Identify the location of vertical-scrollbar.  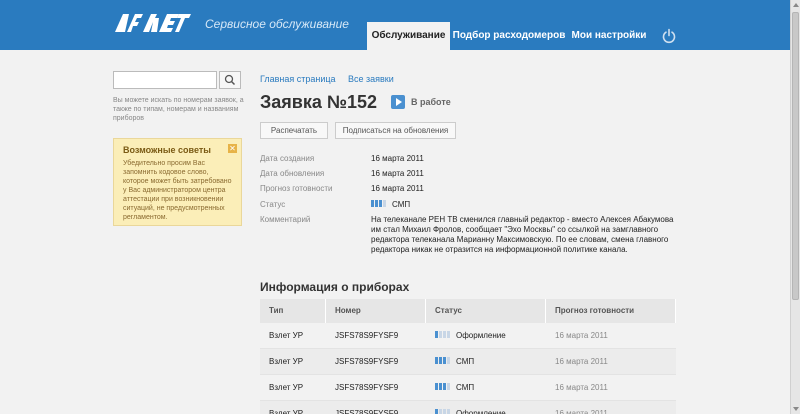
(795, 207).